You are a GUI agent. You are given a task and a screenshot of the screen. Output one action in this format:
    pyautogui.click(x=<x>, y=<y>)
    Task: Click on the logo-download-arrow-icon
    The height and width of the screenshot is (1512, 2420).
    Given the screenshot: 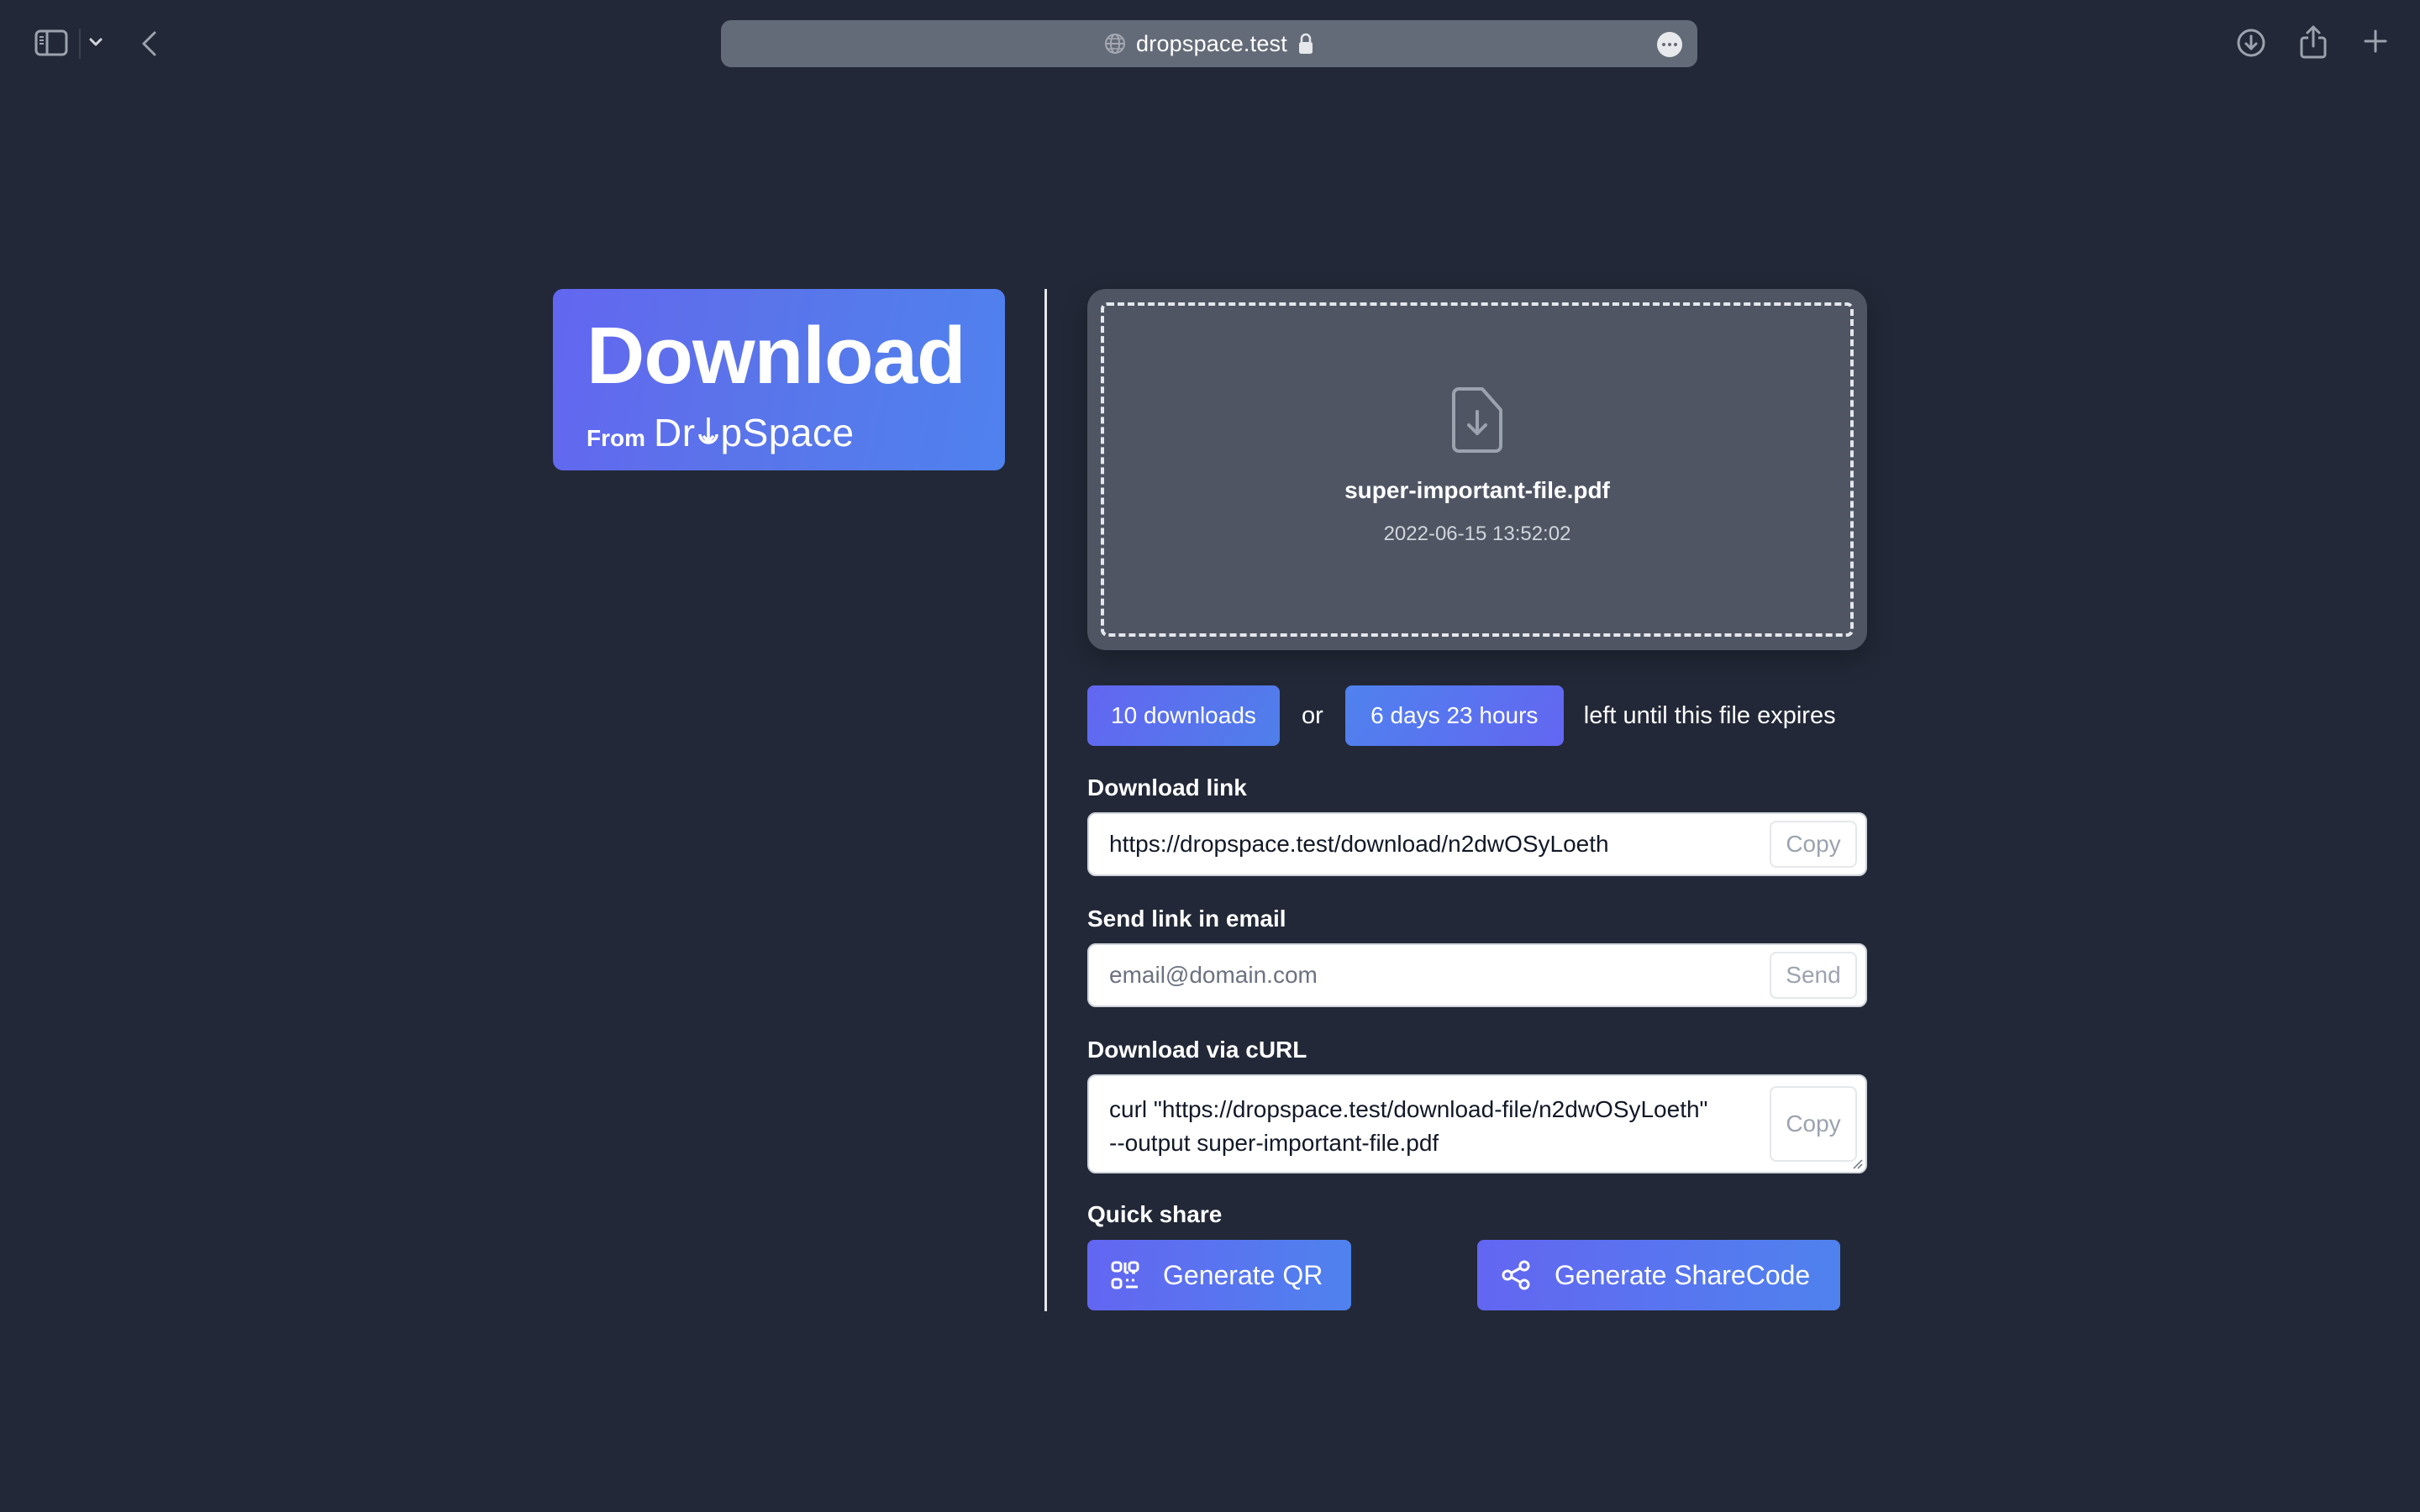 What is the action you would take?
    pyautogui.click(x=707, y=430)
    